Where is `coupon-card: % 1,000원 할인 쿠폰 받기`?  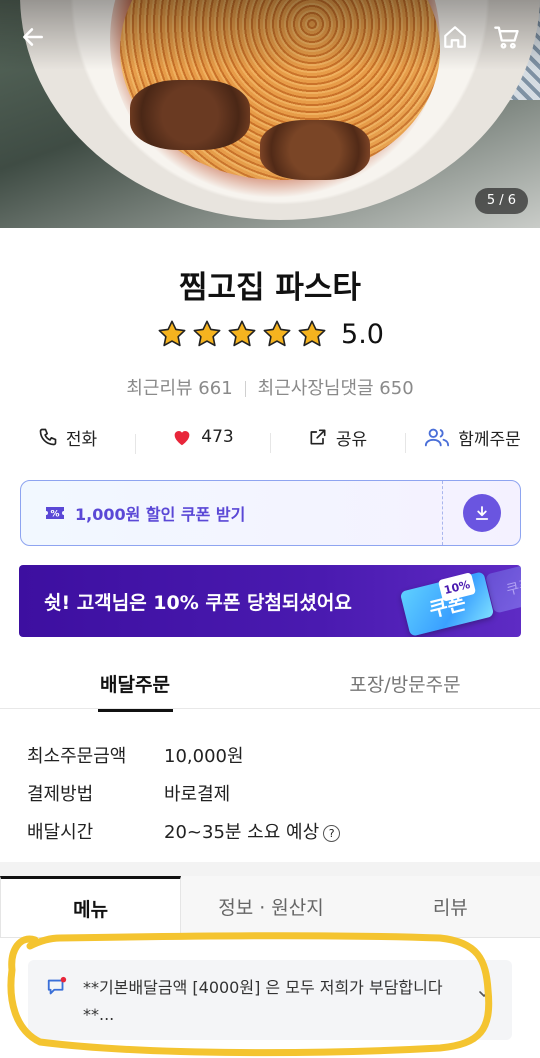
coupon-card: % 1,000원 할인 쿠폰 받기 is located at coordinates (270, 513).